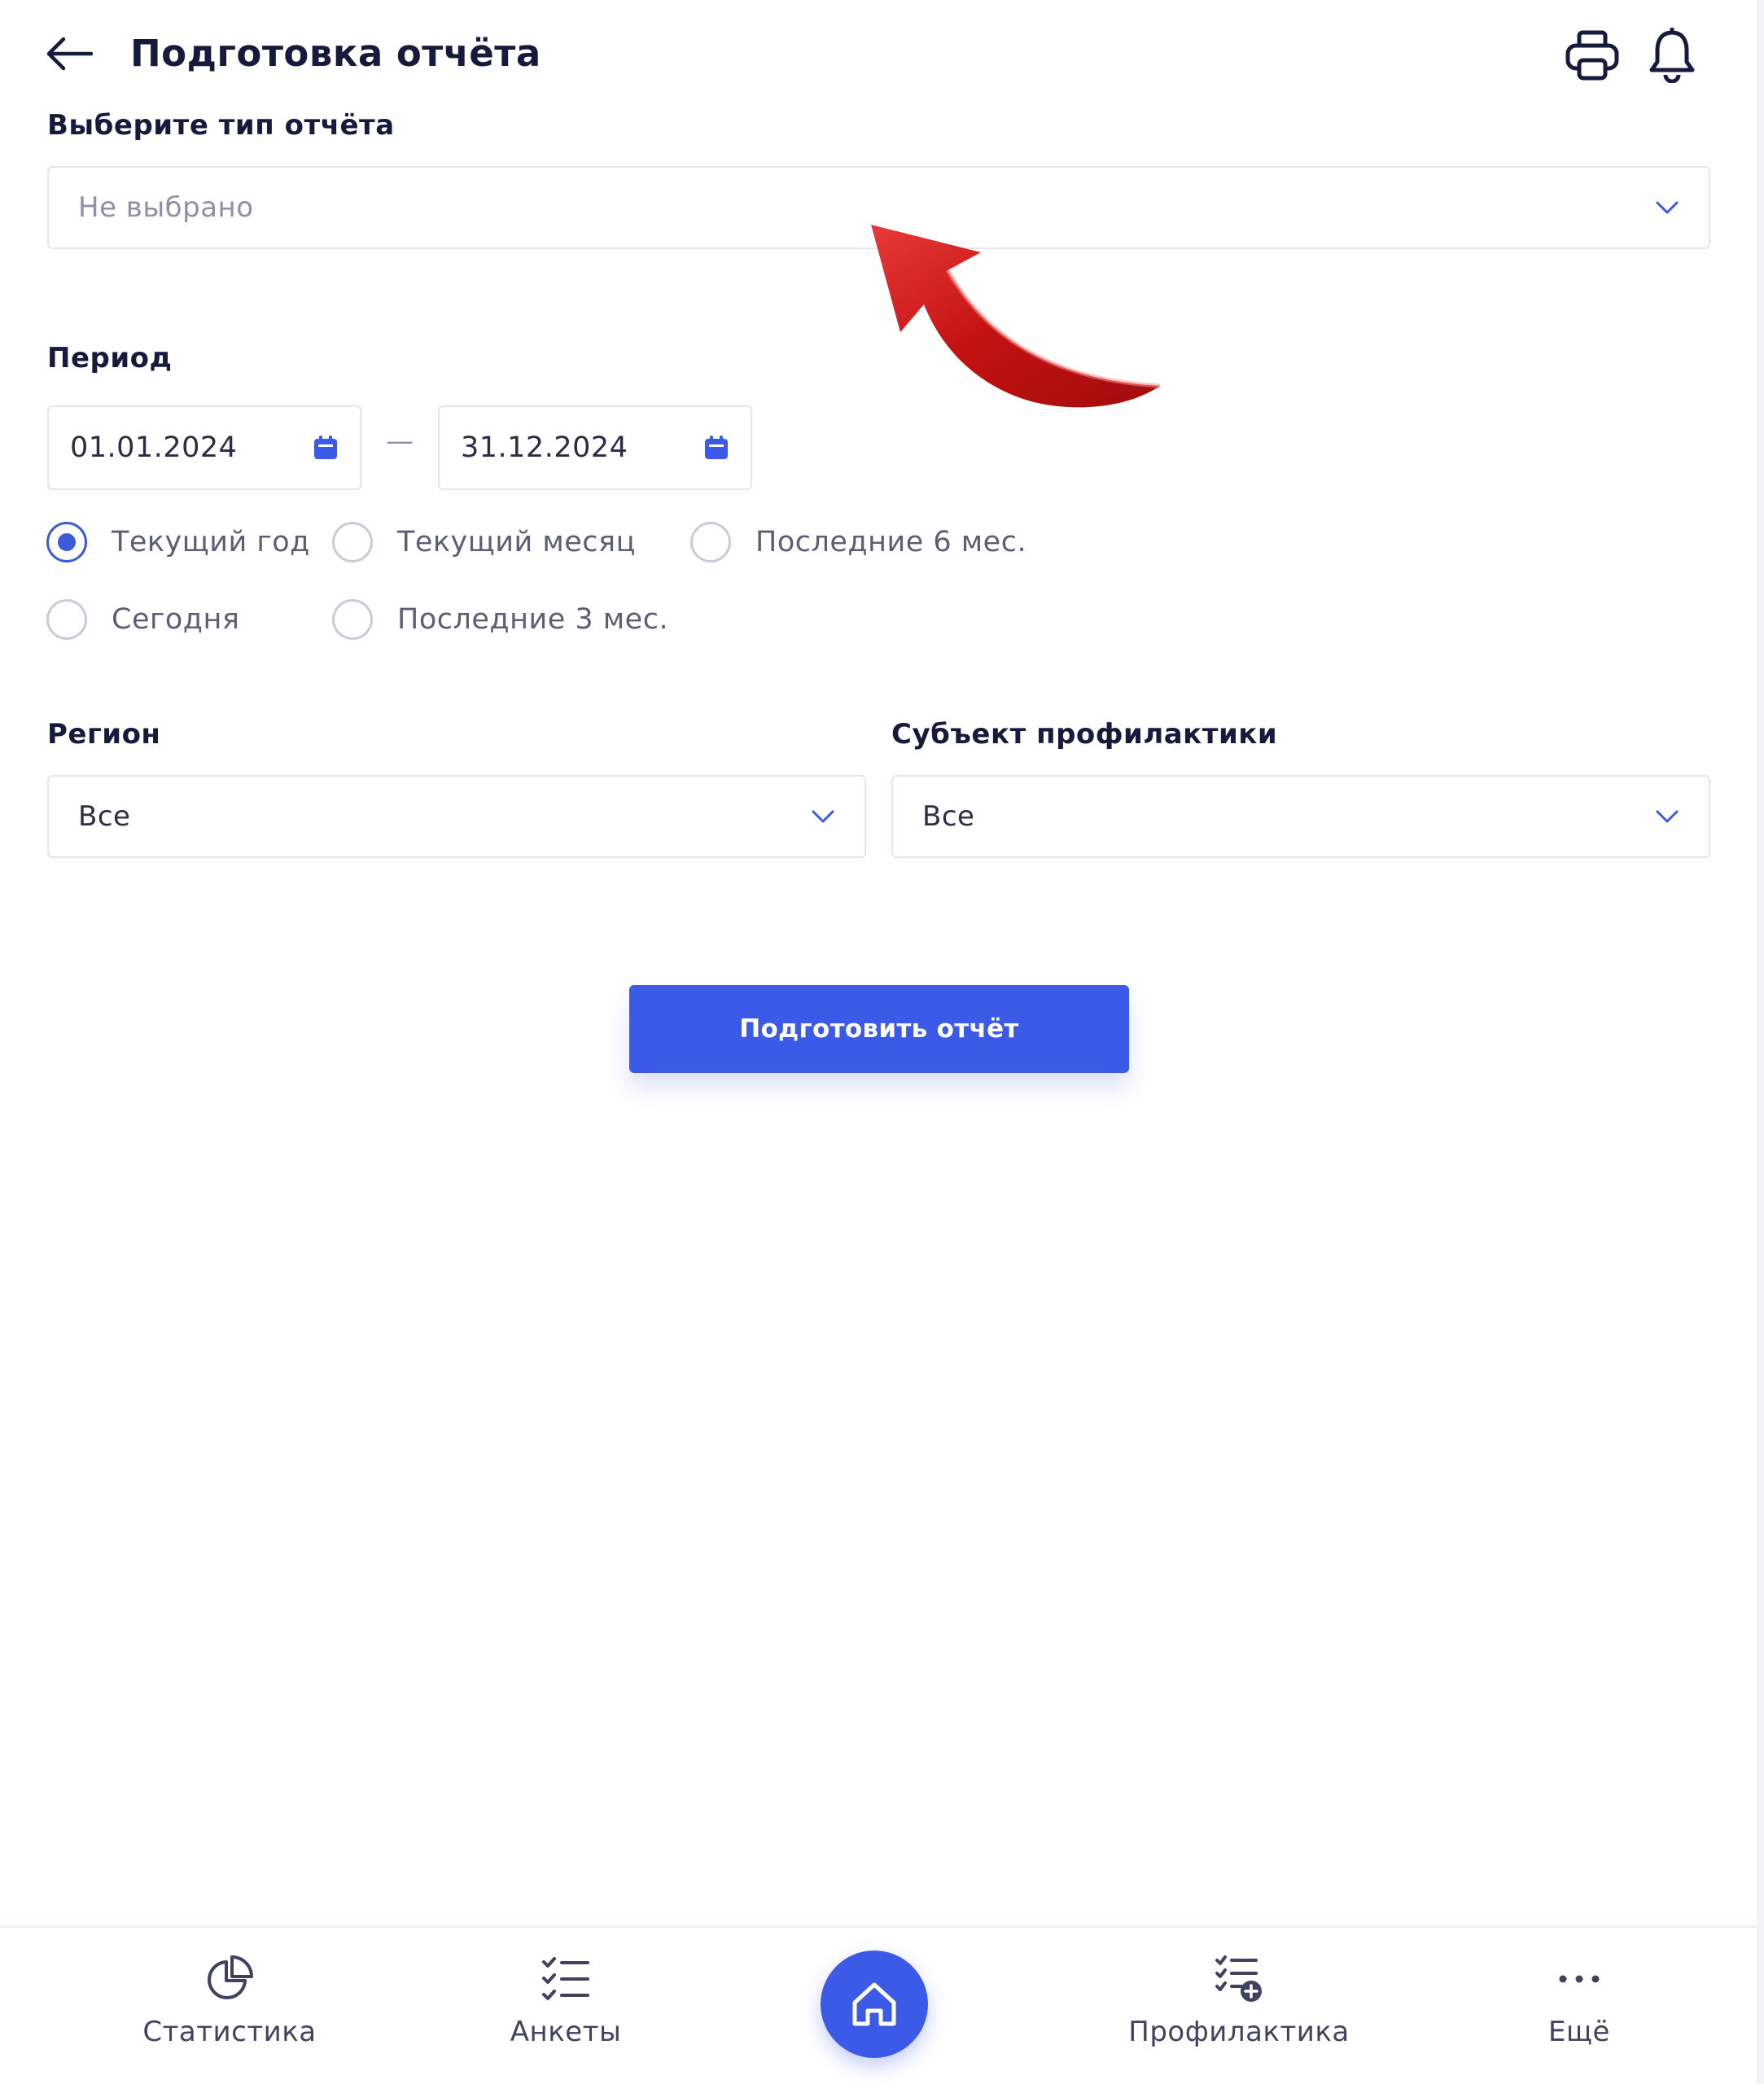  What do you see at coordinates (544, 447) in the screenshot?
I see `date-to-value: 31.12.2024` at bounding box center [544, 447].